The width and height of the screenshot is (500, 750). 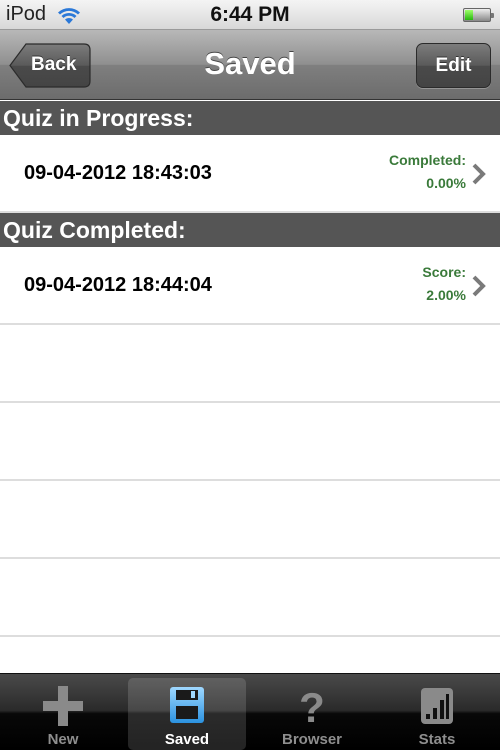 I want to click on section-header-completed: Quiz Completed:, so click(x=250, y=230).